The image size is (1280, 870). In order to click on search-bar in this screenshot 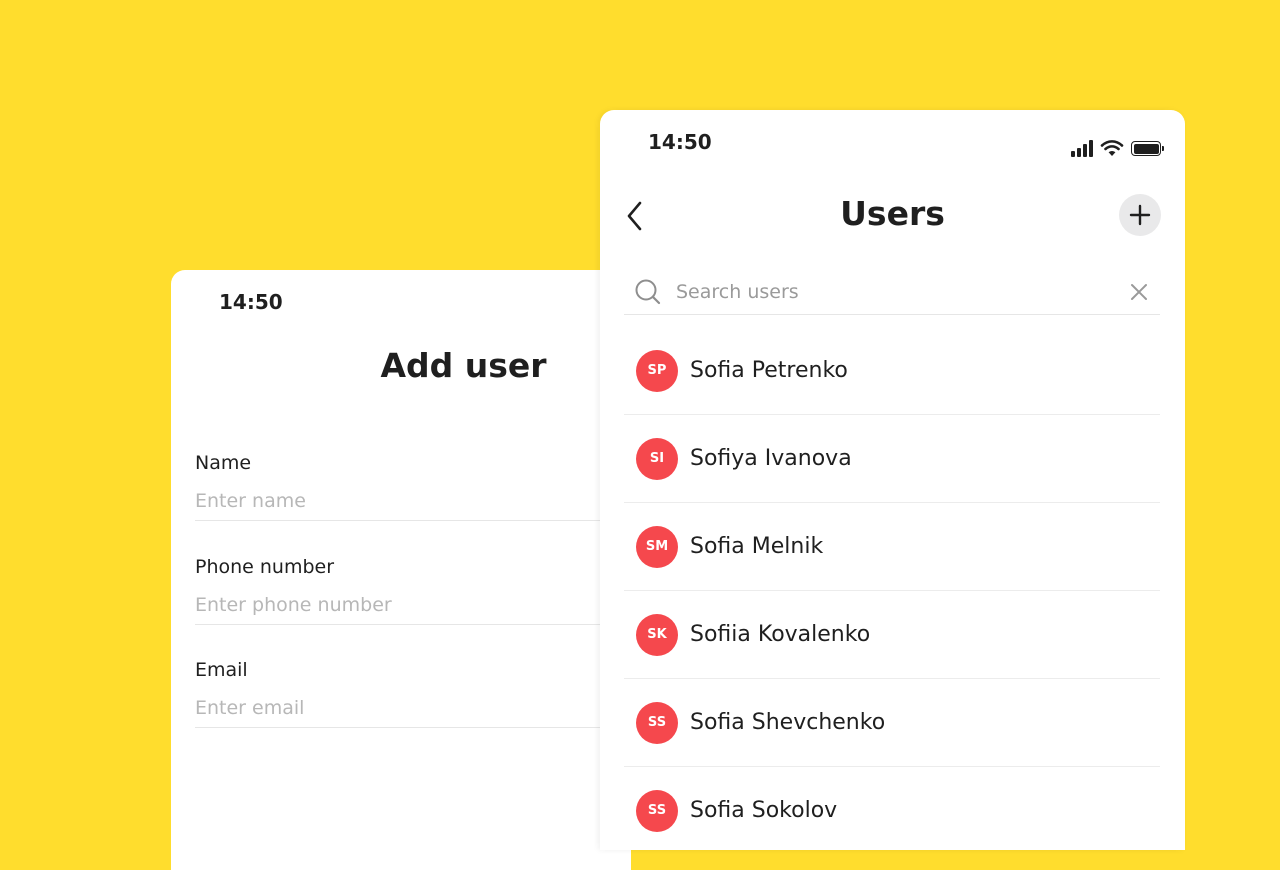, I will do `click(892, 292)`.